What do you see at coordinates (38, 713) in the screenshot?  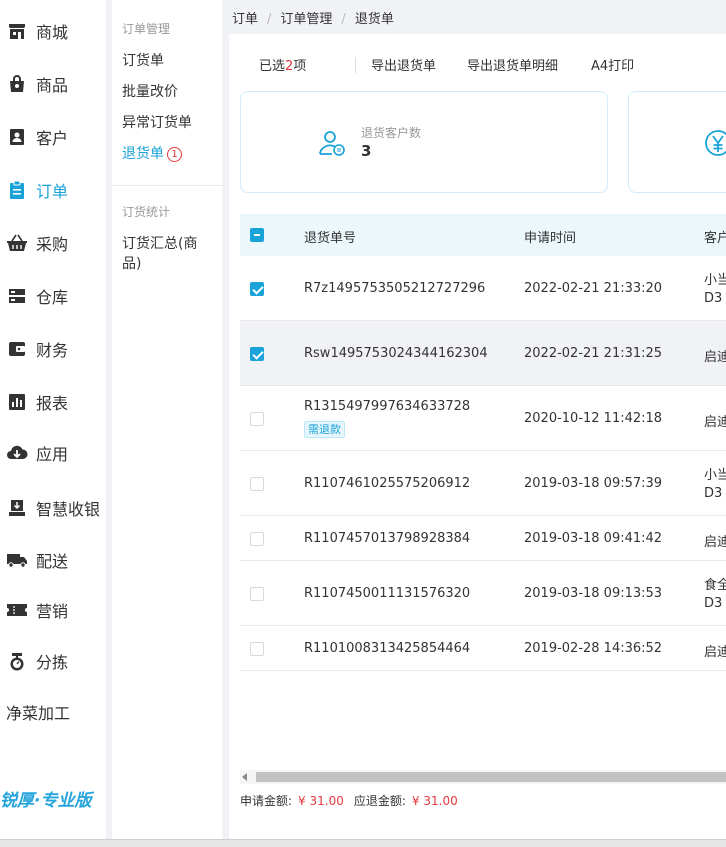 I see `nav-item-label: 净菜加工` at bounding box center [38, 713].